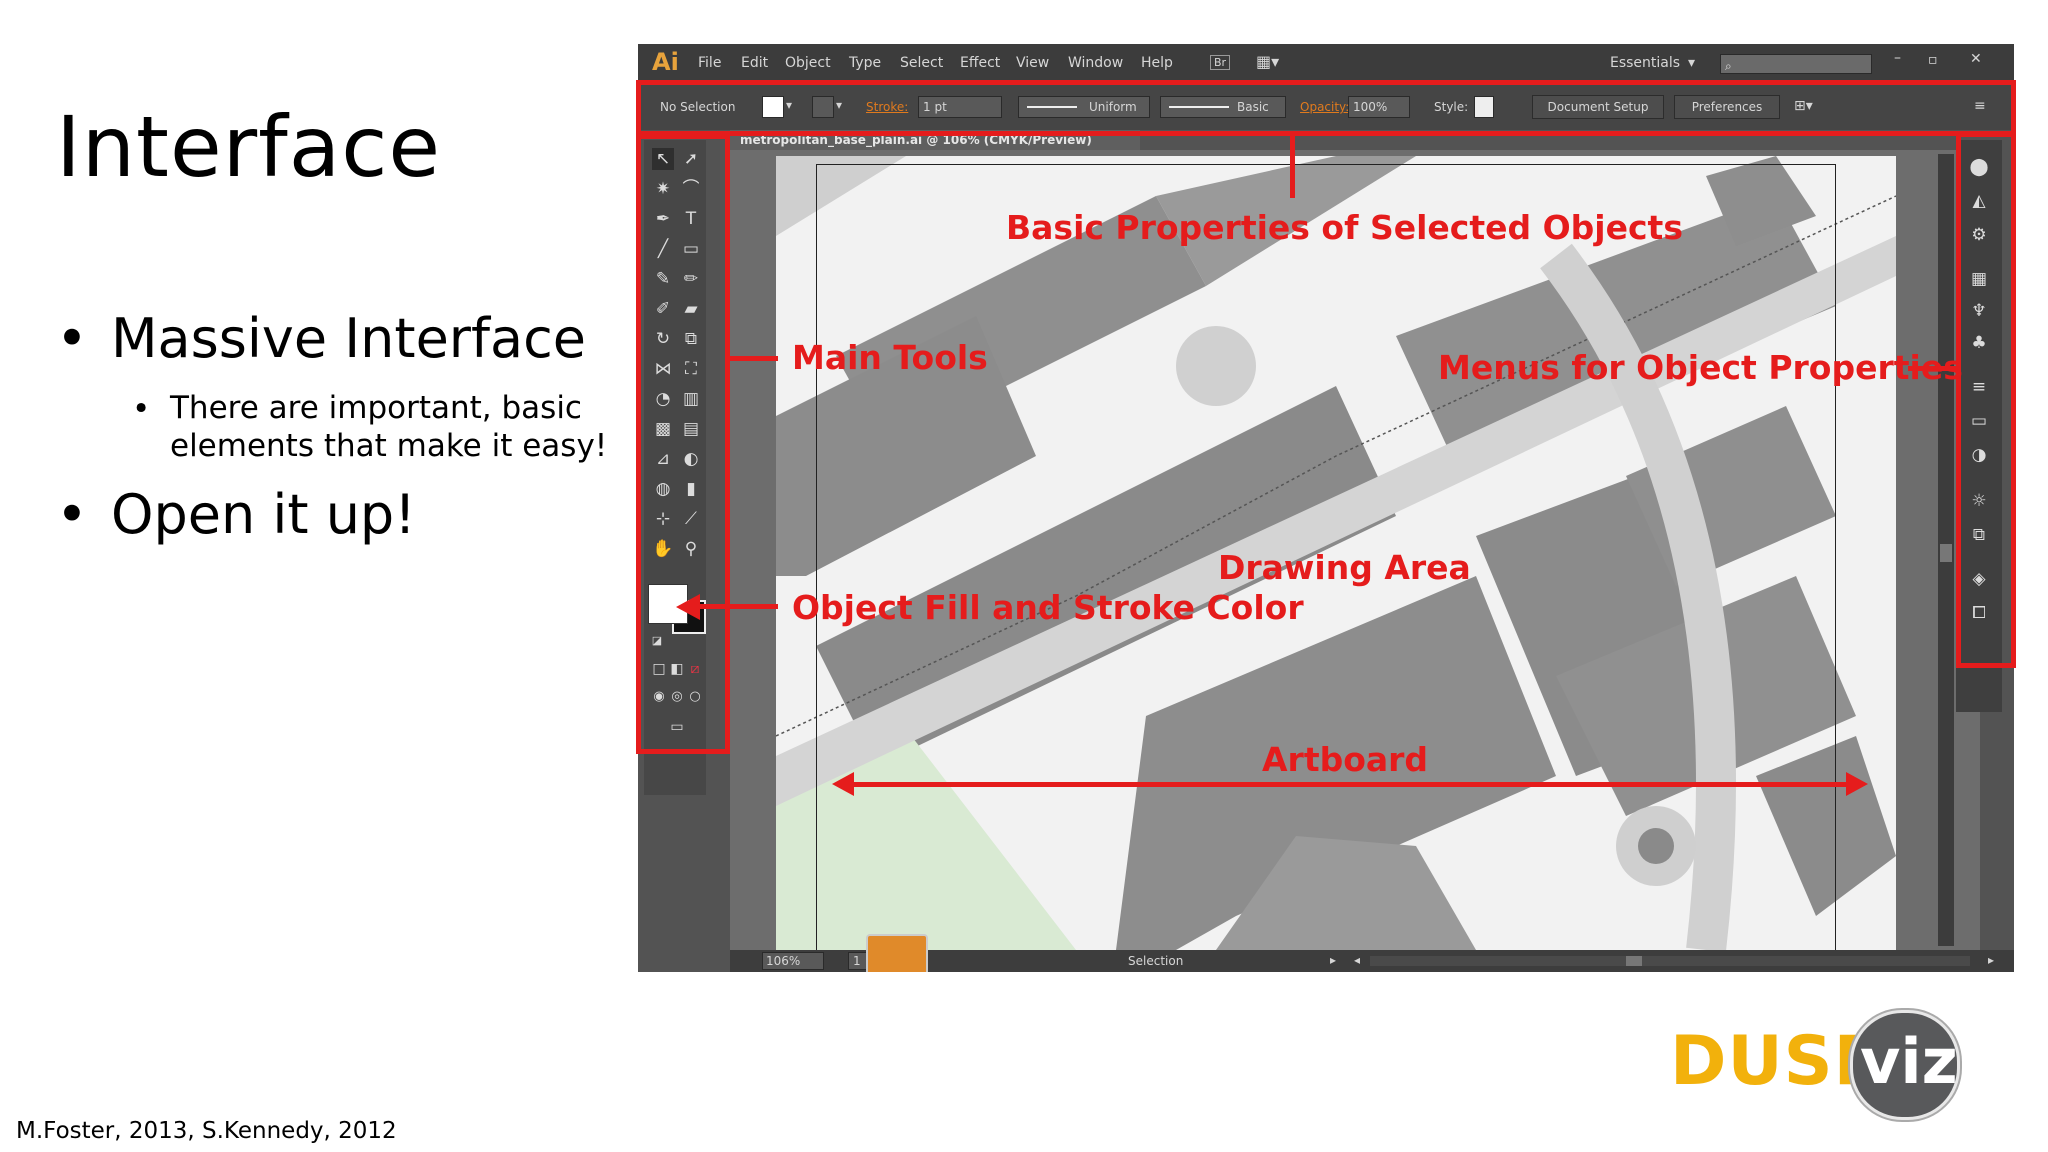 This screenshot has width=2048, height=1152. What do you see at coordinates (321, 339) in the screenshot?
I see `bullet-massive-interface: • Massive Interface` at bounding box center [321, 339].